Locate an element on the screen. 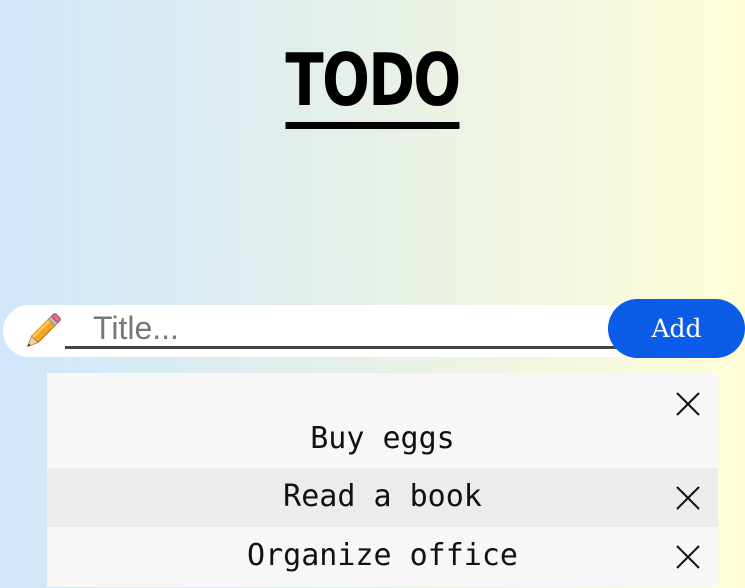  add-todo-form: Add is located at coordinates (374, 328).